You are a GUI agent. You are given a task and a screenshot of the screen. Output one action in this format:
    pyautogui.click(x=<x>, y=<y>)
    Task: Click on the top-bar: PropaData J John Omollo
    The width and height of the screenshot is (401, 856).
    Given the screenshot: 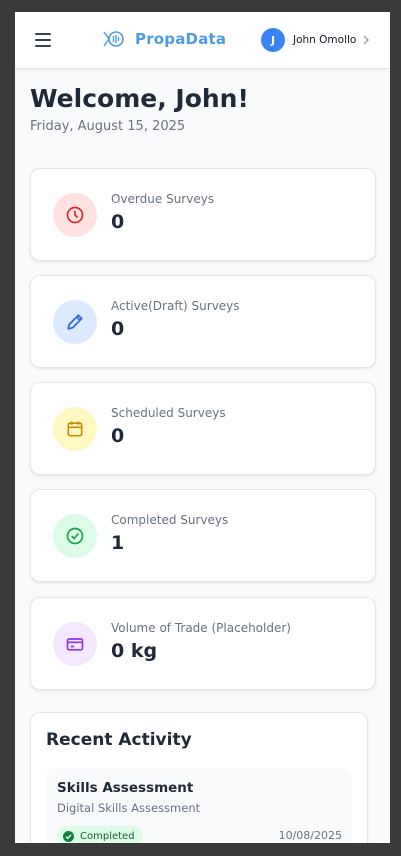 What is the action you would take?
    pyautogui.click(x=202, y=40)
    